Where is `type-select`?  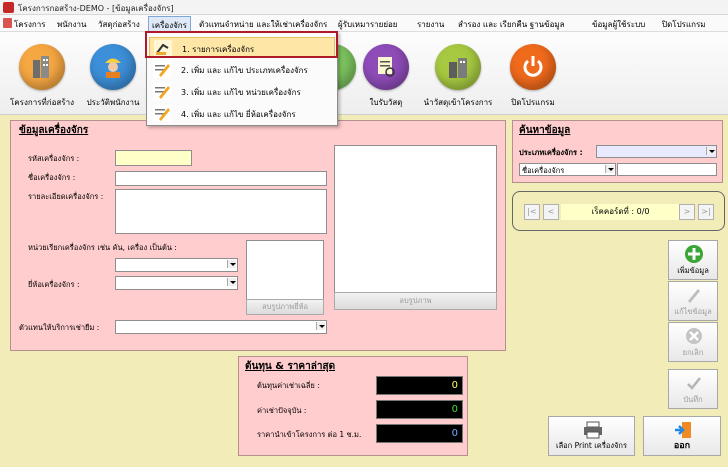 type-select is located at coordinates (656, 151).